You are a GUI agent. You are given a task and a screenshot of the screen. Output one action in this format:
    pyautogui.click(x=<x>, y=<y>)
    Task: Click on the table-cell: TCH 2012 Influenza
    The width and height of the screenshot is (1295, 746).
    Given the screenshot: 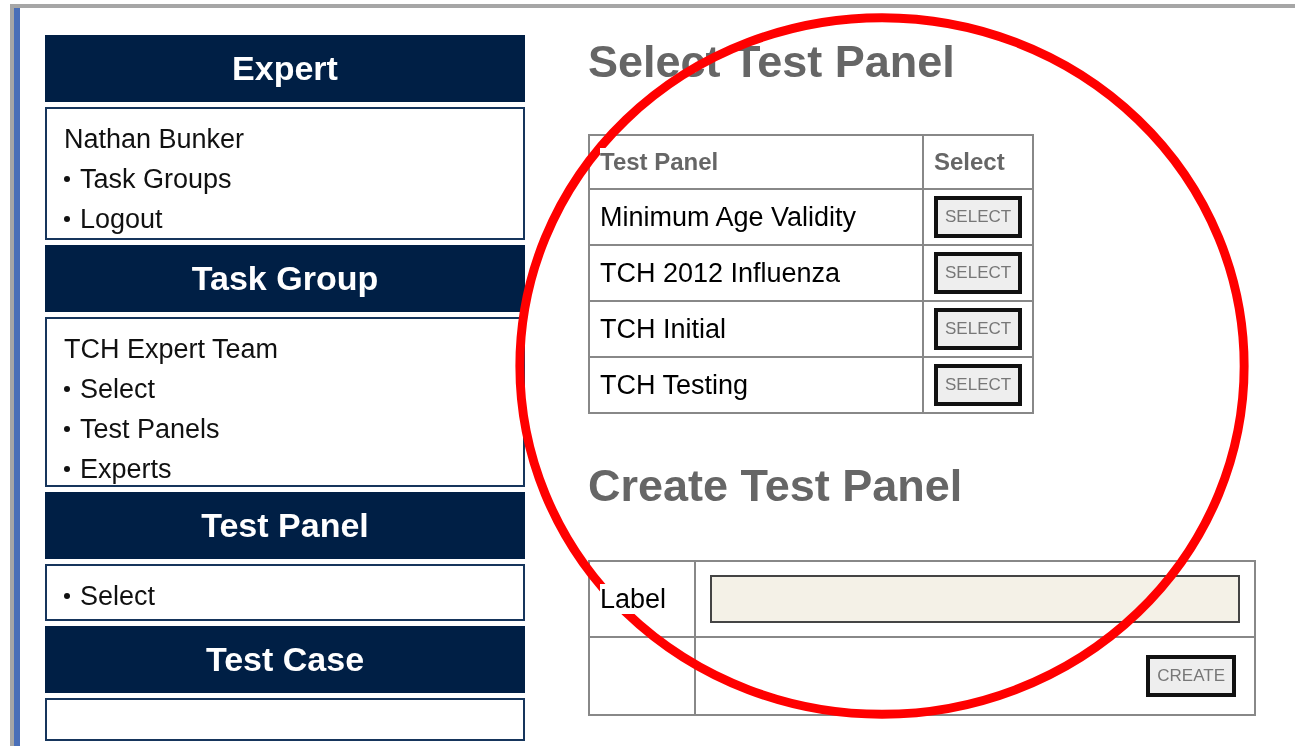 What is the action you would take?
    pyautogui.click(x=756, y=273)
    